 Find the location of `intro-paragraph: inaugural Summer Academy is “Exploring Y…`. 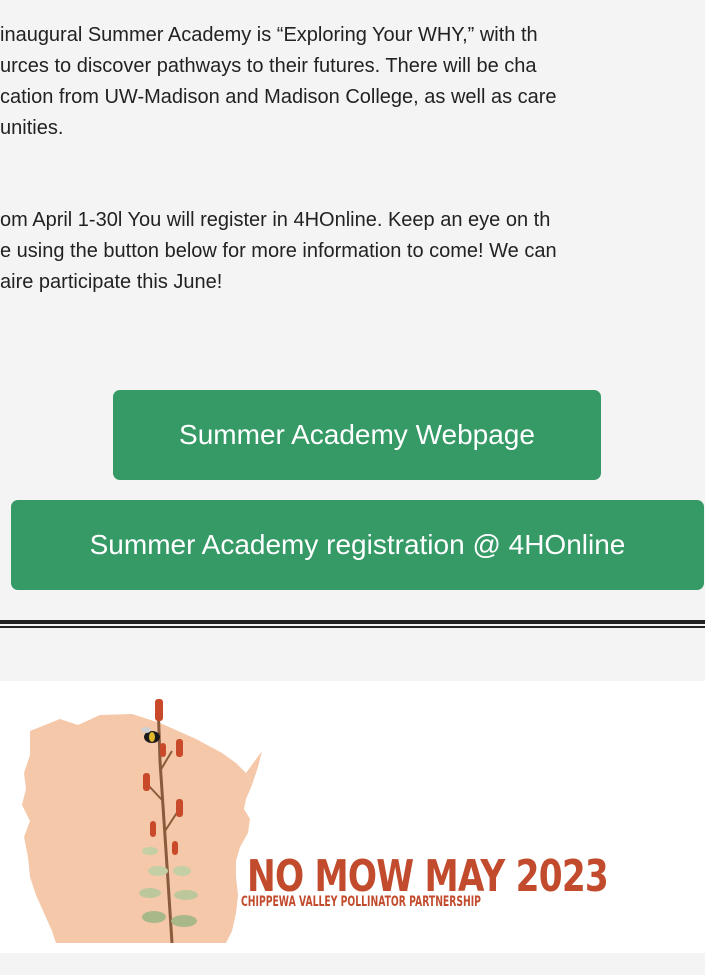

intro-paragraph: inaugural Summer Academy is “Exploring Y… is located at coordinates (352, 82).